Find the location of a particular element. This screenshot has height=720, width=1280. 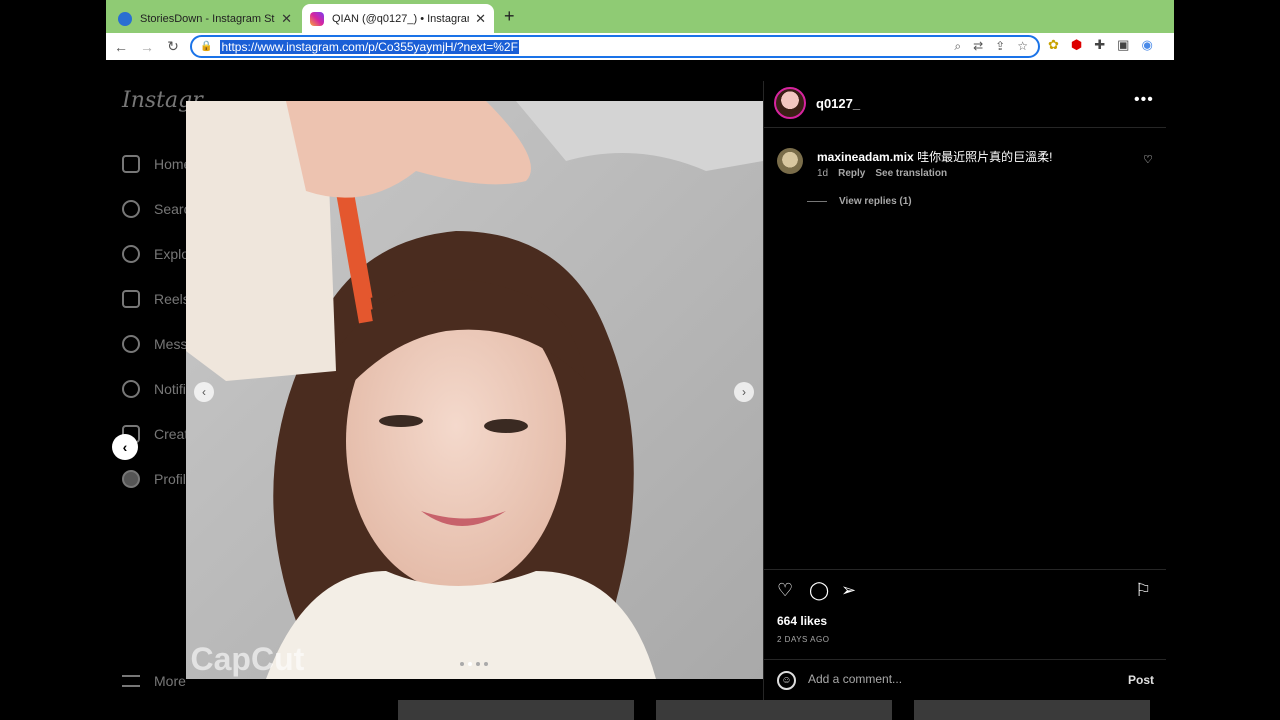

watermark-text: CapCut is located at coordinates (247, 658).